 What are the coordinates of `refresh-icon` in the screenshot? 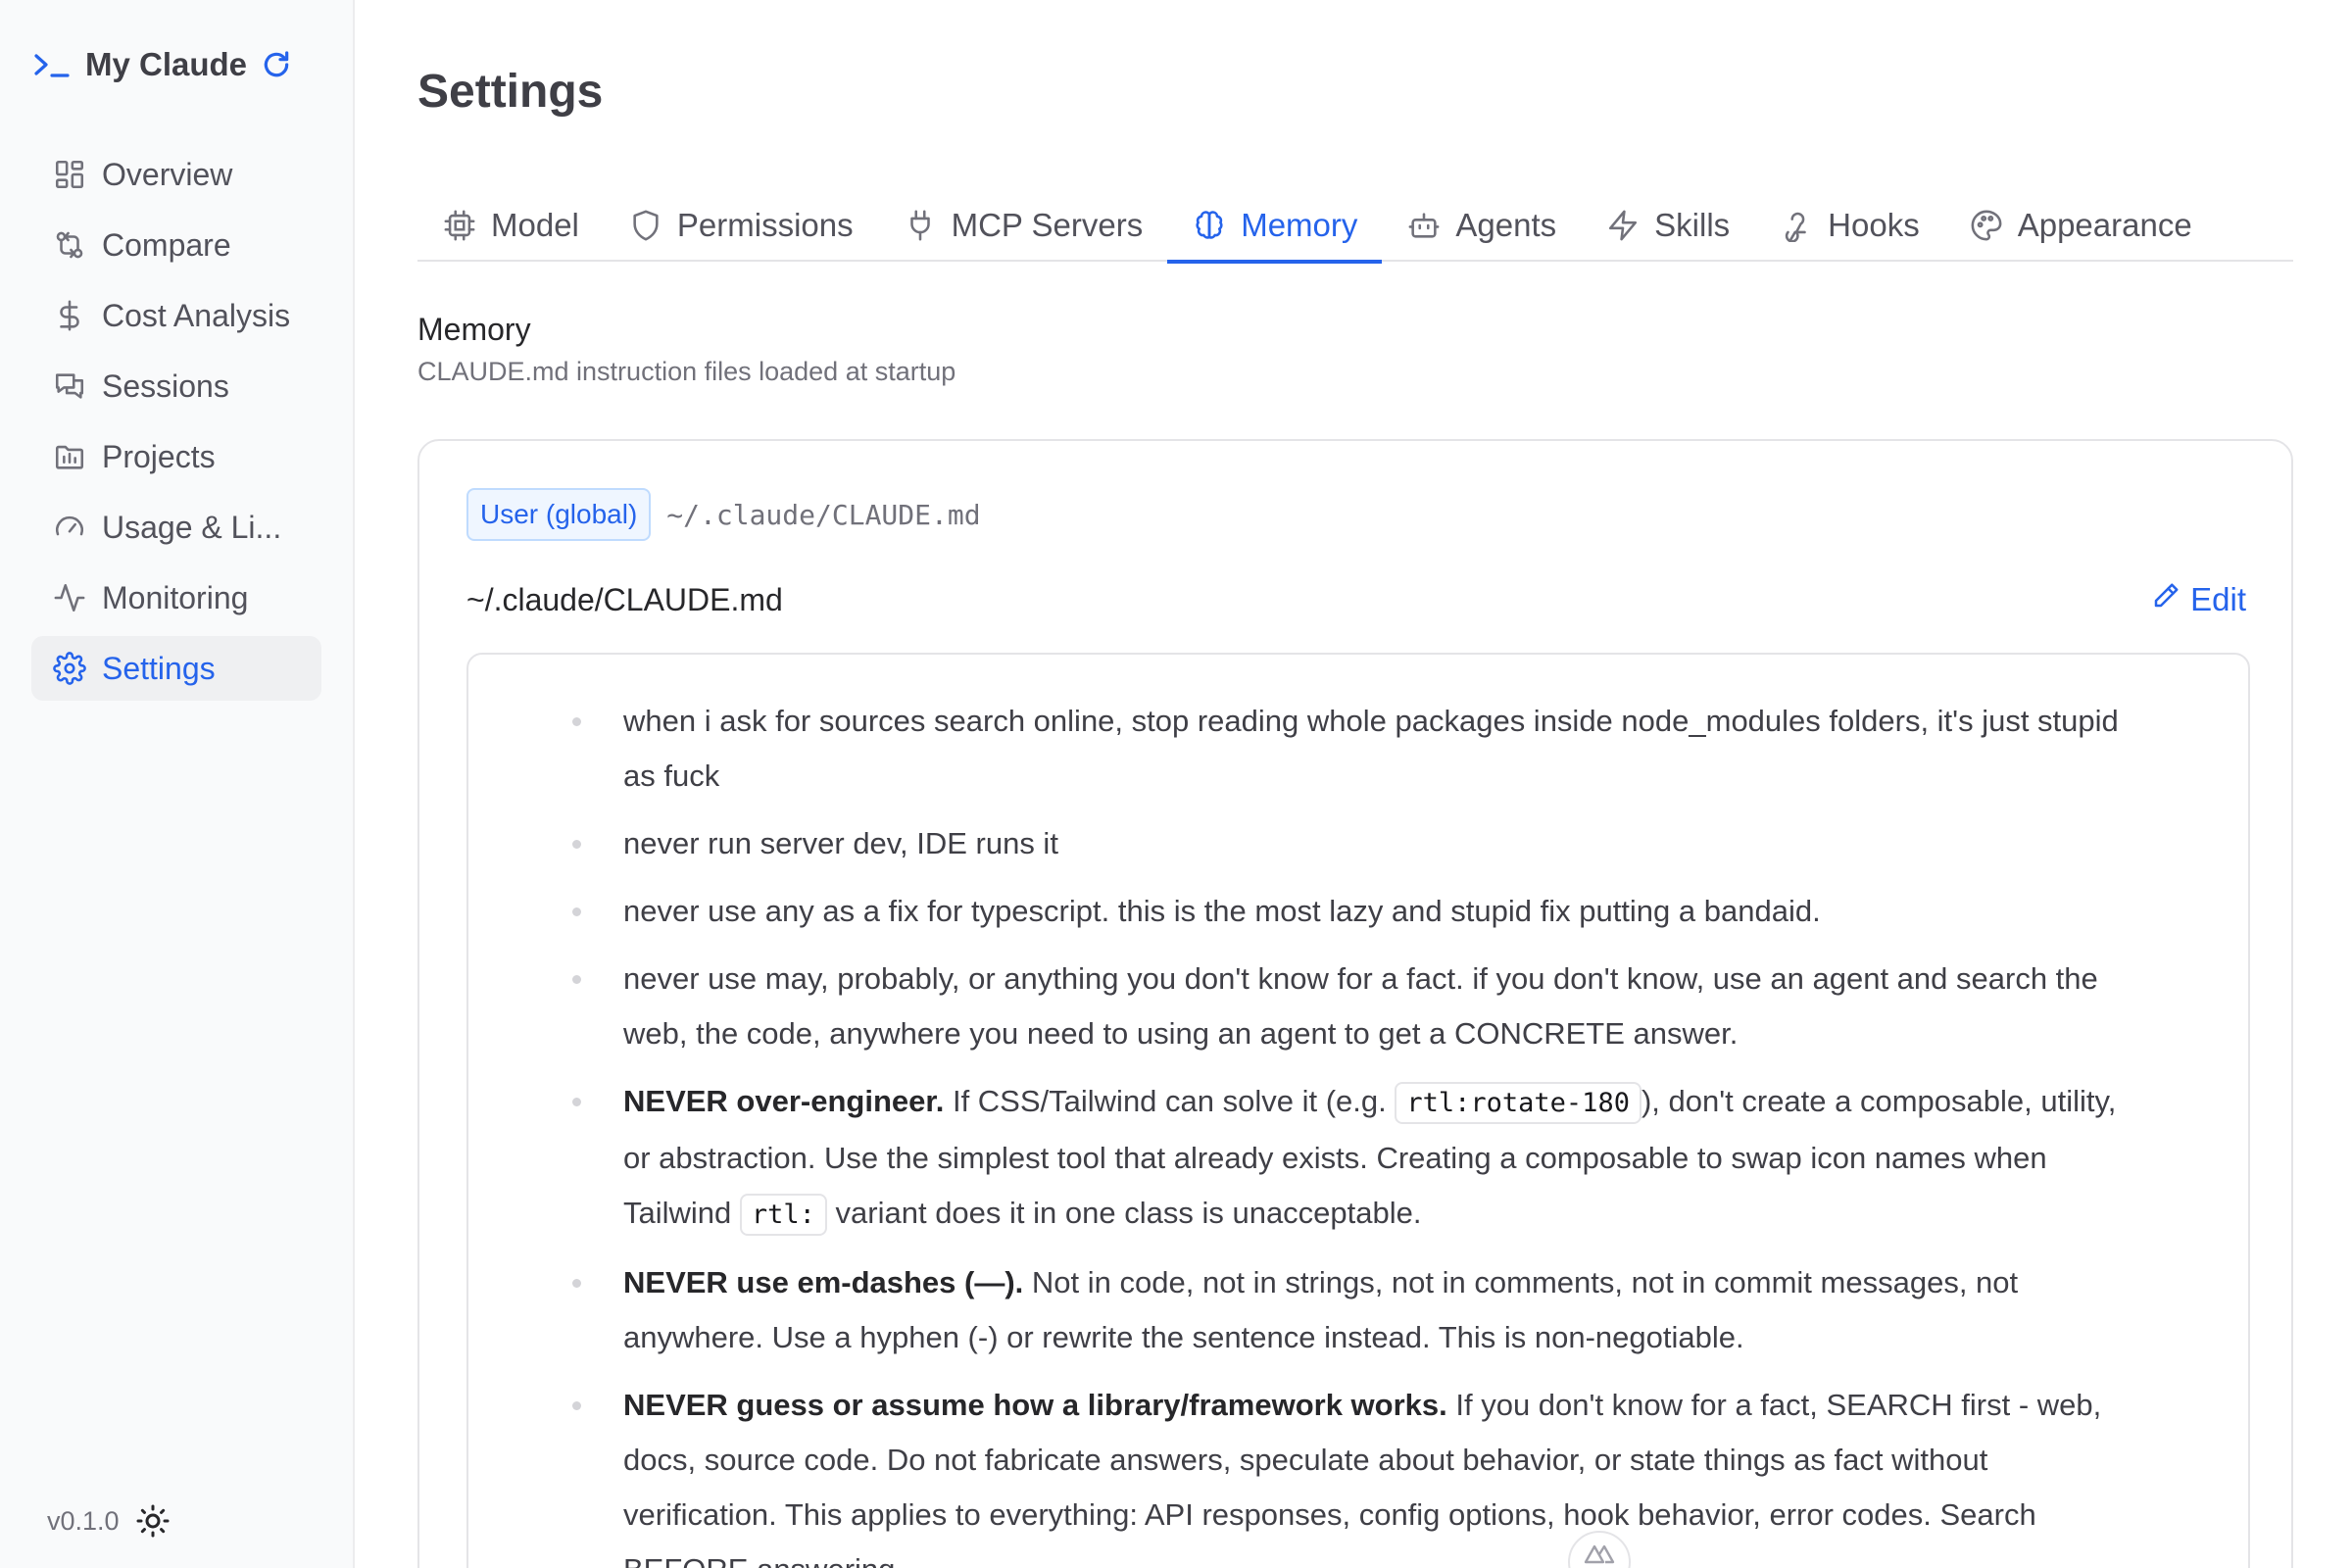 It's located at (276, 64).